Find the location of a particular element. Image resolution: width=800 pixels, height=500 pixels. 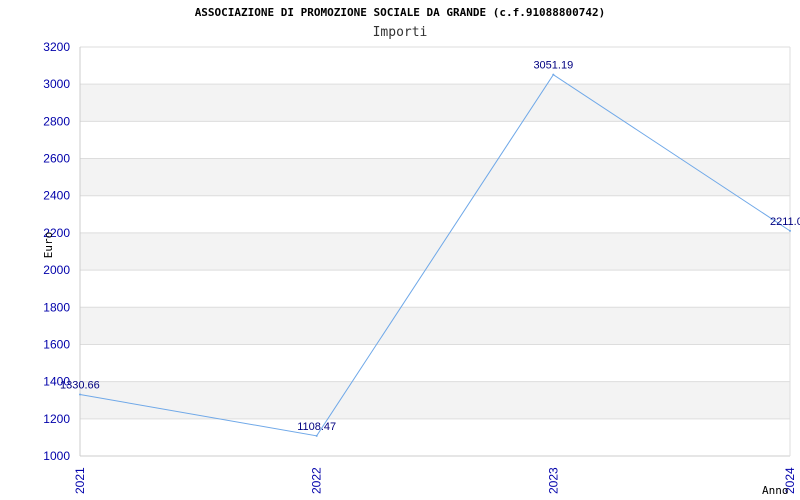

y-tick-label: 1000 is located at coordinates (56, 456).